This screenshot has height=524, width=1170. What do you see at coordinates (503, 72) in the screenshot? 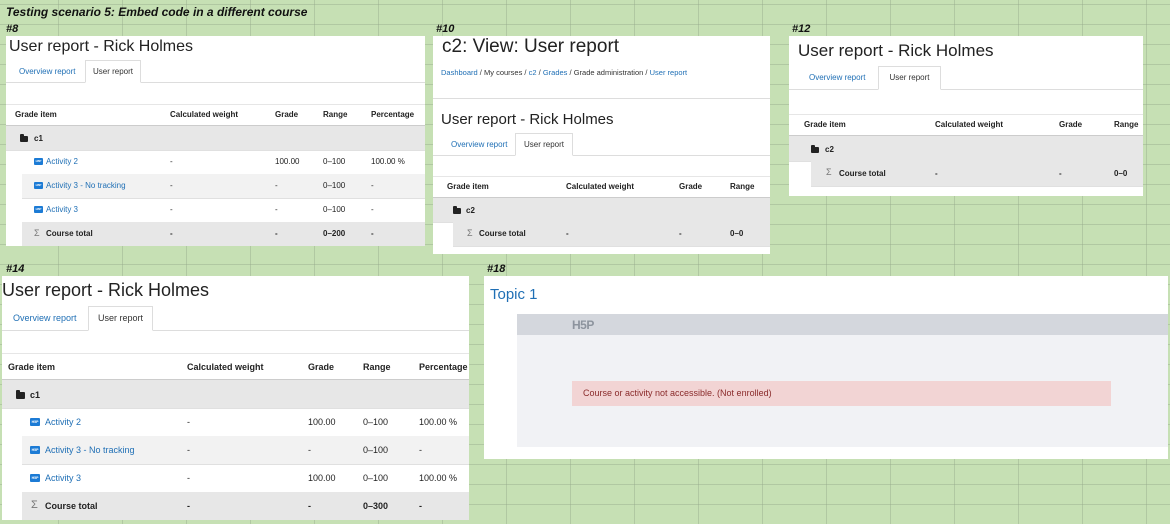
I see `breadcrumb-my-courses: My courses` at bounding box center [503, 72].